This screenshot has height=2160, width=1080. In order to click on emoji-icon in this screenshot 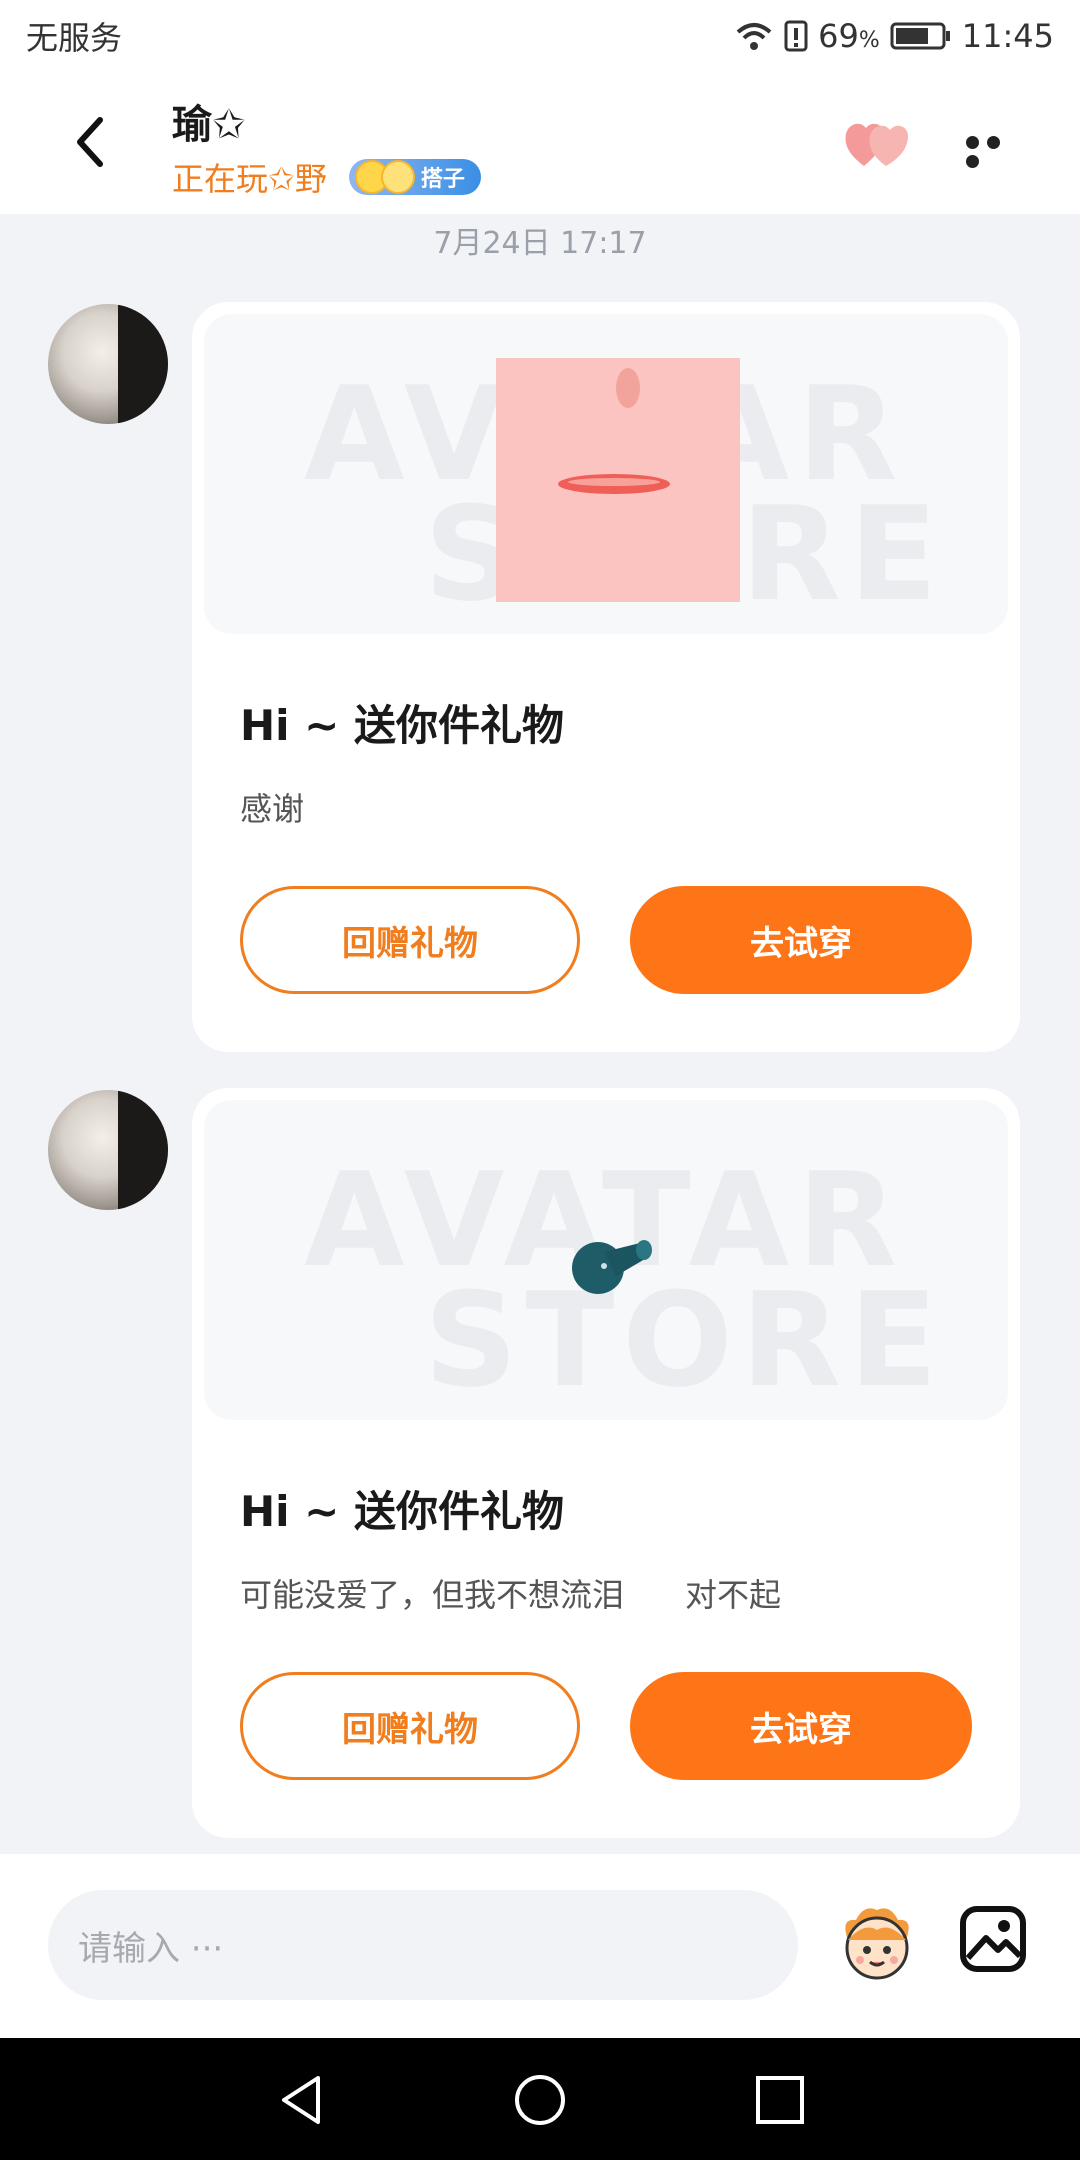, I will do `click(397, 177)`.